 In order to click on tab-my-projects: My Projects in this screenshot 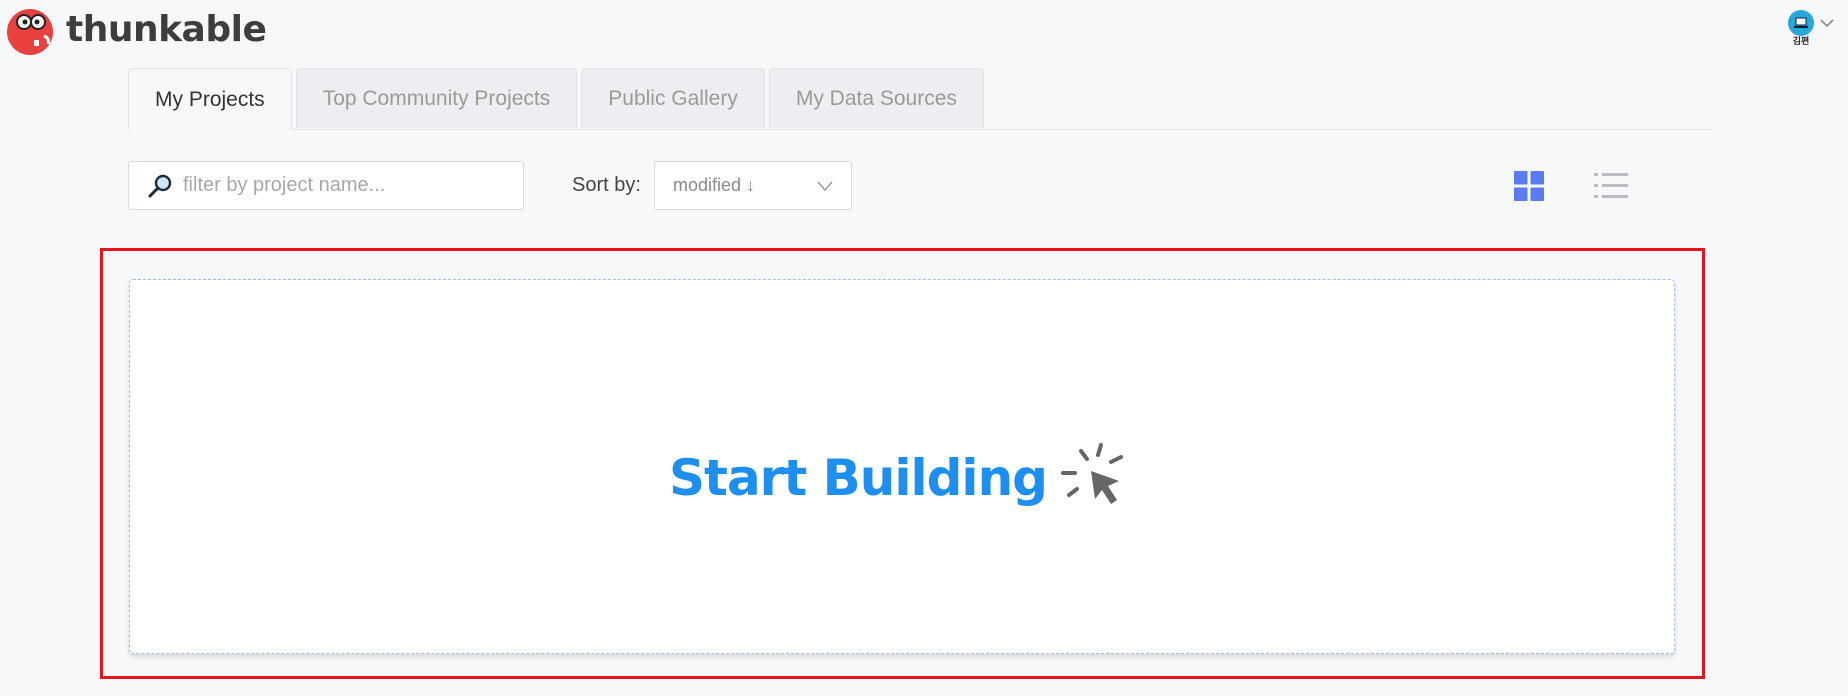, I will do `click(210, 99)`.